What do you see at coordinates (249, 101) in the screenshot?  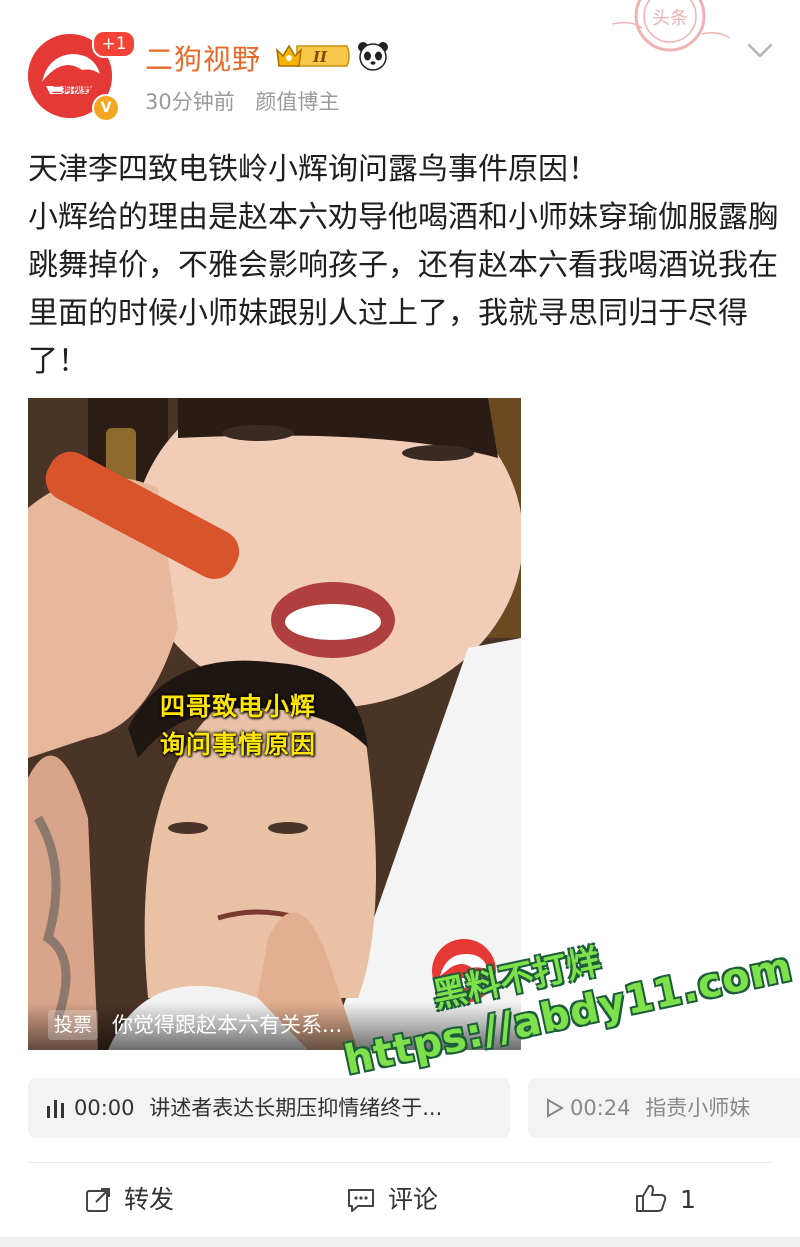 I see `post-meta: 30分钟前 颜值博主` at bounding box center [249, 101].